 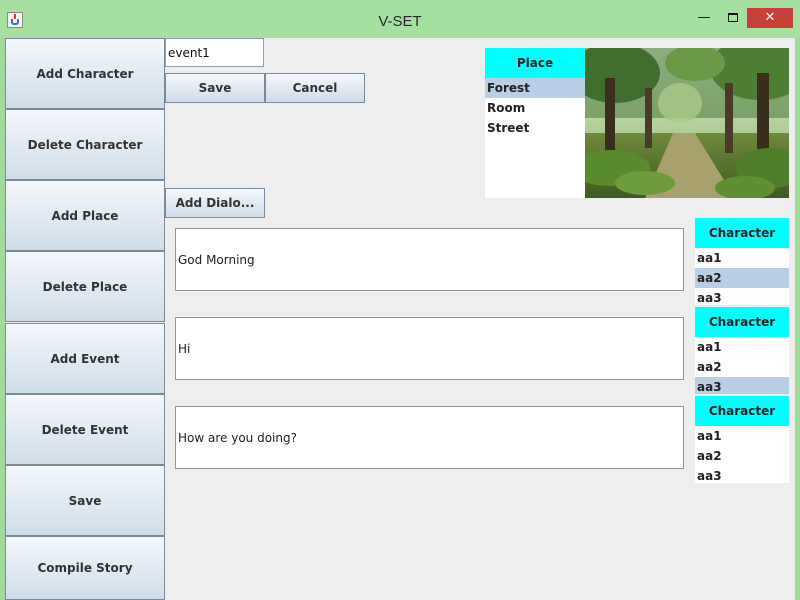 What do you see at coordinates (85, 286) in the screenshot?
I see `delete-place-button: Delete Place` at bounding box center [85, 286].